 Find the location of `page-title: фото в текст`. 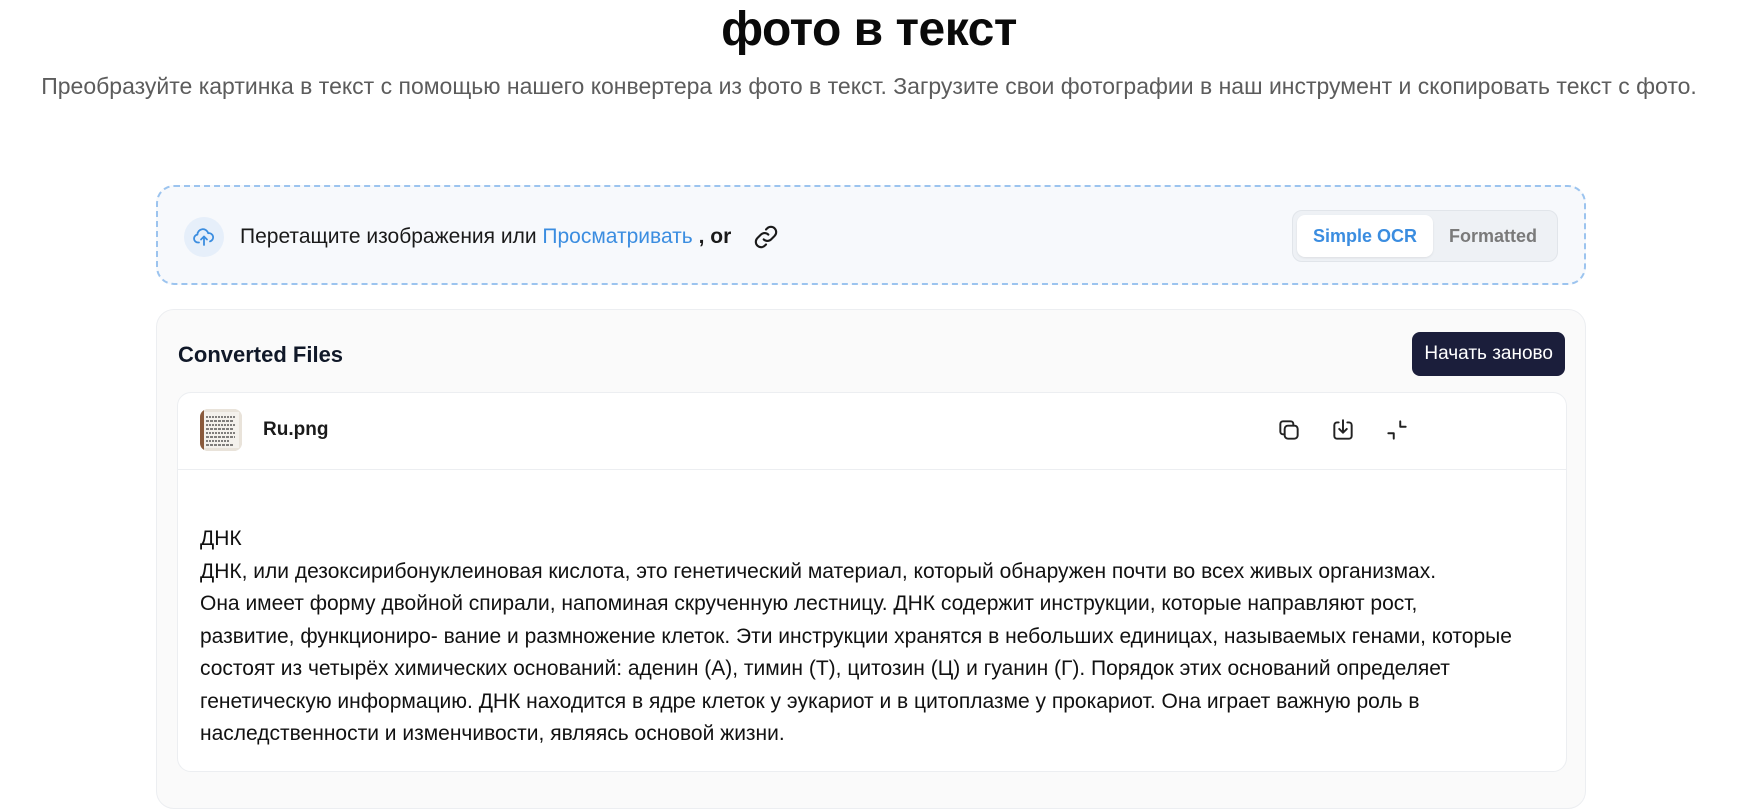

page-title: фото в текст is located at coordinates (869, 29).